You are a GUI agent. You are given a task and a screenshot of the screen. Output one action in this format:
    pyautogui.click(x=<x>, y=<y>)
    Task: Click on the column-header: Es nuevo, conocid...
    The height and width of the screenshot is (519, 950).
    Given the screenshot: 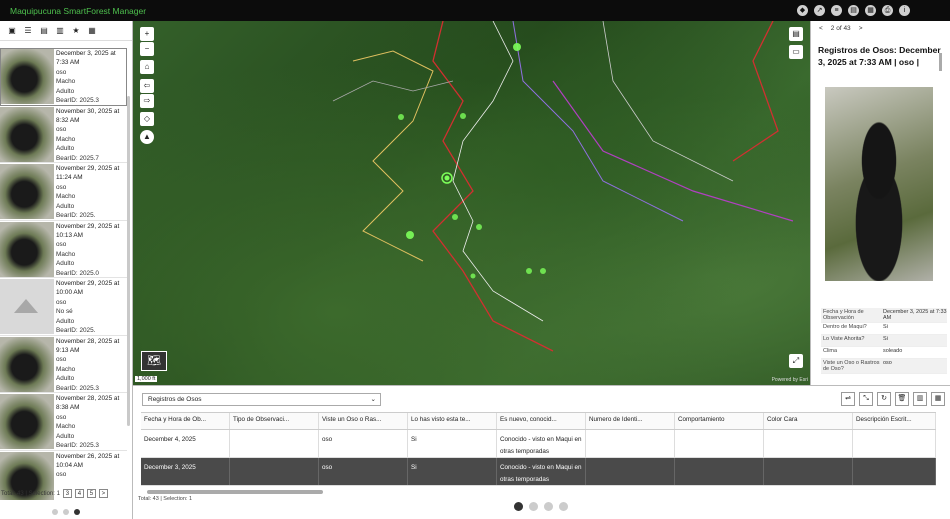 What is the action you would take?
    pyautogui.click(x=541, y=421)
    